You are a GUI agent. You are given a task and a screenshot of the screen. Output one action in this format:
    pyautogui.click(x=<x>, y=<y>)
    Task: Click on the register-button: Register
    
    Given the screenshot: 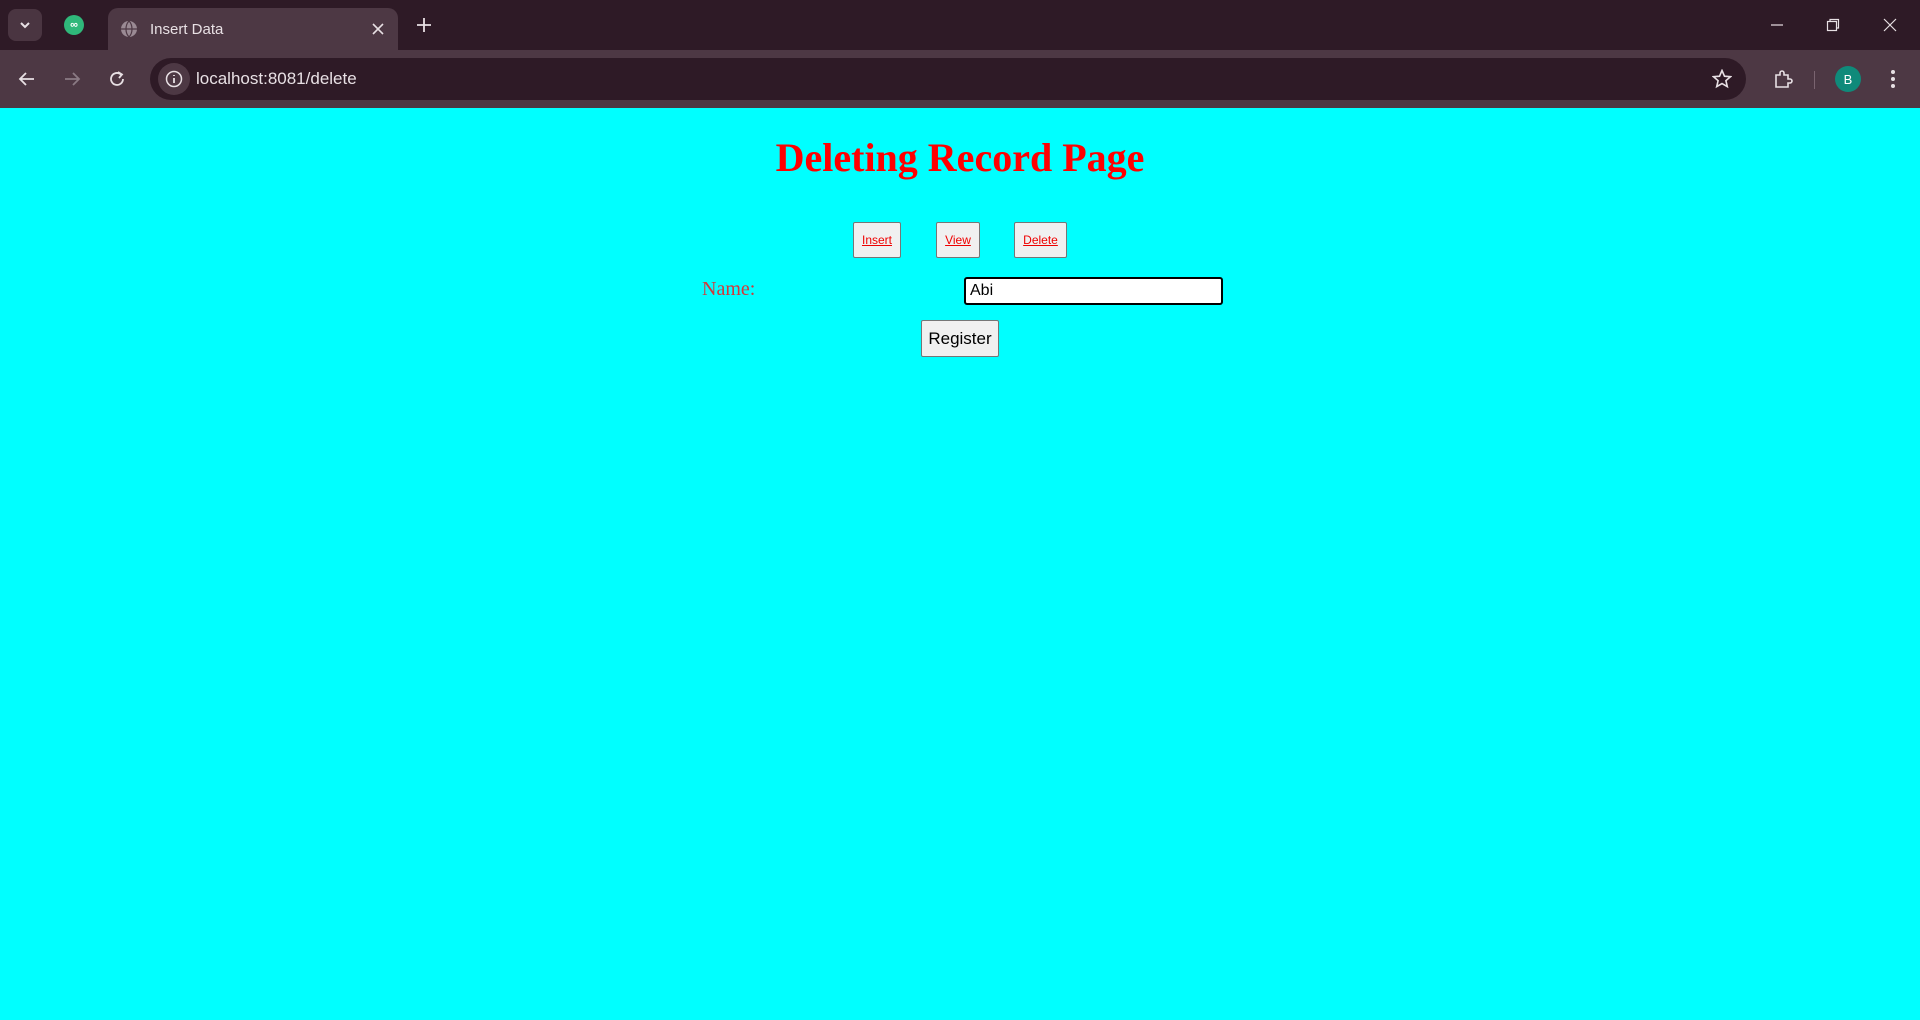 What is the action you would take?
    pyautogui.click(x=960, y=338)
    